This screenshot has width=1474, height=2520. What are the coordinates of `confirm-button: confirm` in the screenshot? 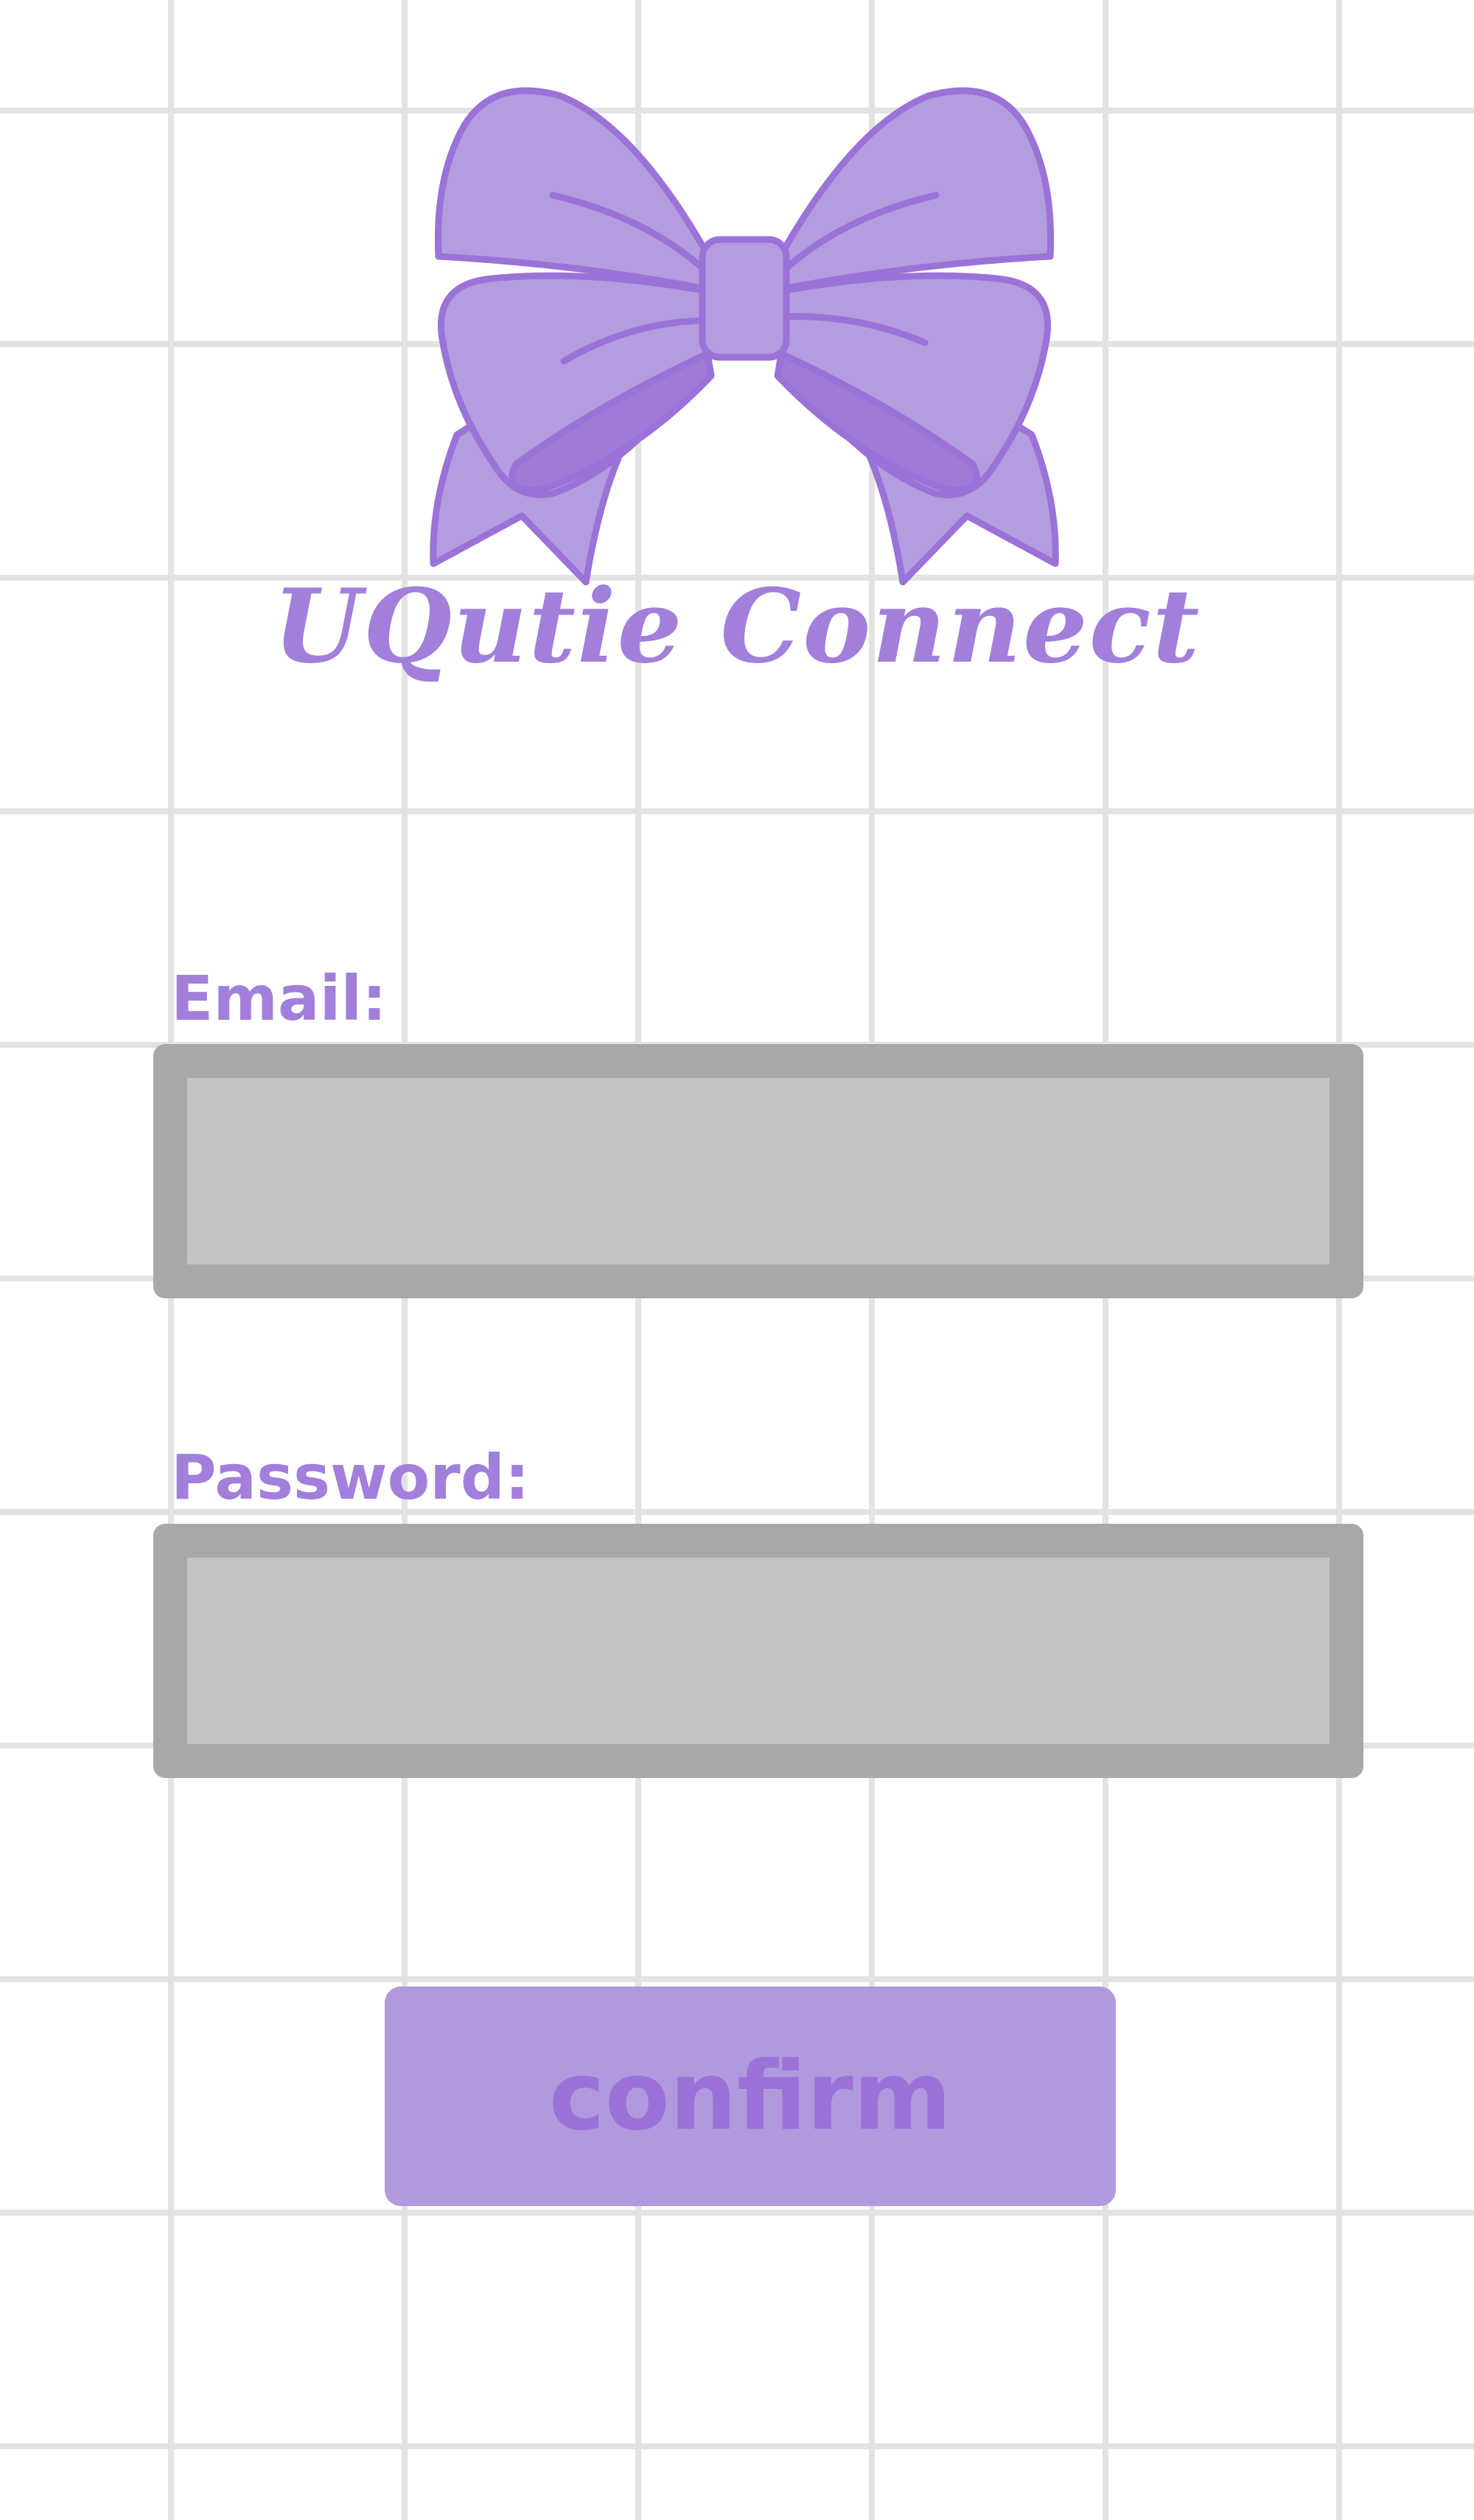 It's located at (750, 2096).